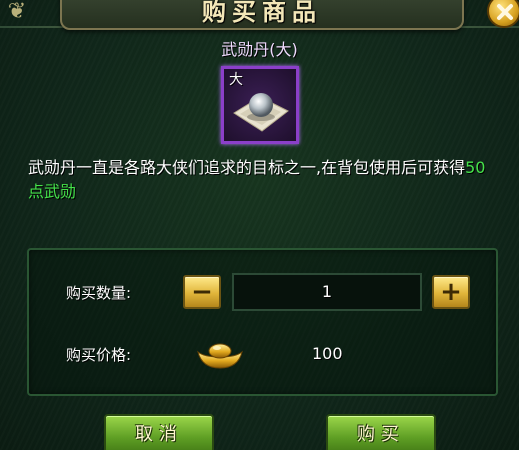 This screenshot has width=519, height=450. I want to click on quantity-label: 购买数量:, so click(99, 293).